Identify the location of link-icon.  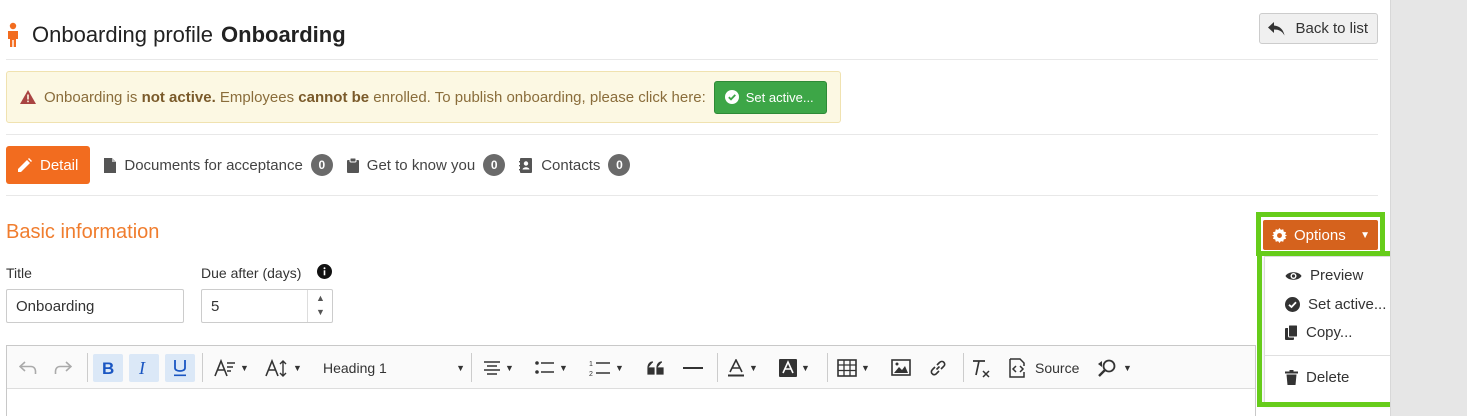
(938, 367).